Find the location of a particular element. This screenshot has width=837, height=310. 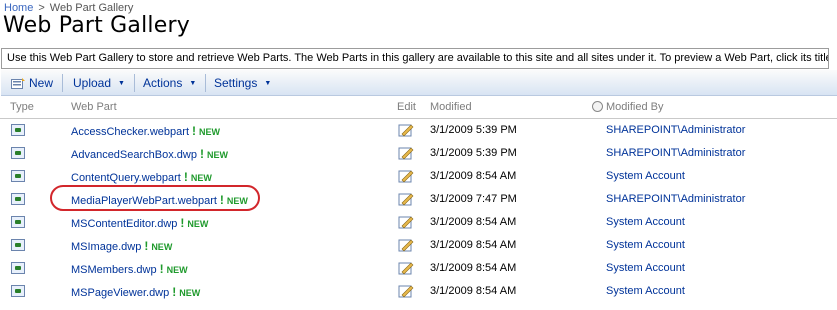

web-part-title-link: MSImage.dwp is located at coordinates (106, 247).